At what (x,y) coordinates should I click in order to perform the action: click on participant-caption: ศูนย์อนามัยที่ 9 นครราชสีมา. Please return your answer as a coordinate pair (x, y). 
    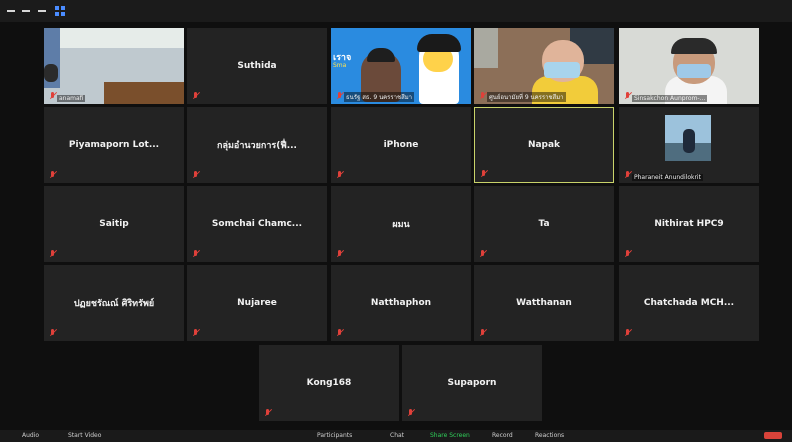
    Looking at the image, I should click on (526, 97).